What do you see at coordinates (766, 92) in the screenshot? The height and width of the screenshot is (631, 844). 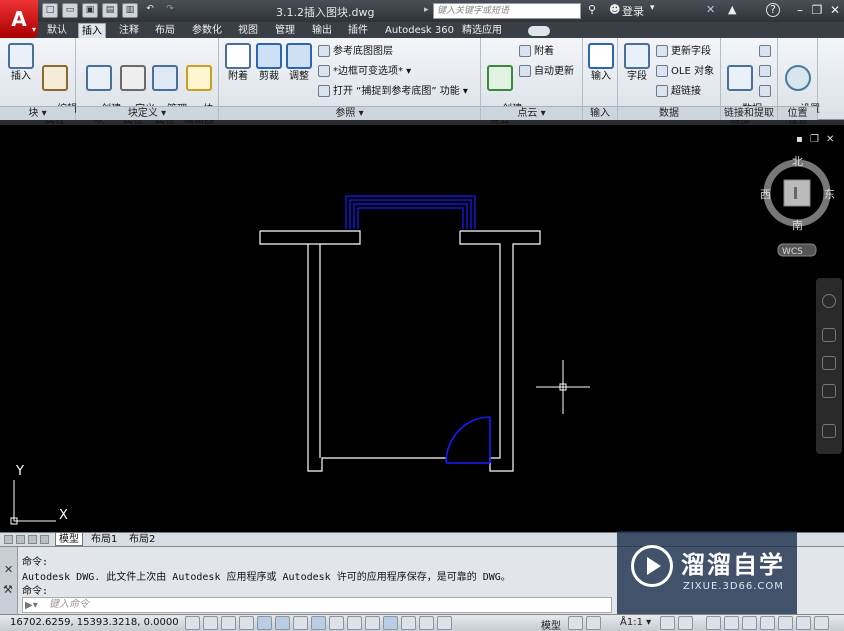 I see `extract-data-button` at bounding box center [766, 92].